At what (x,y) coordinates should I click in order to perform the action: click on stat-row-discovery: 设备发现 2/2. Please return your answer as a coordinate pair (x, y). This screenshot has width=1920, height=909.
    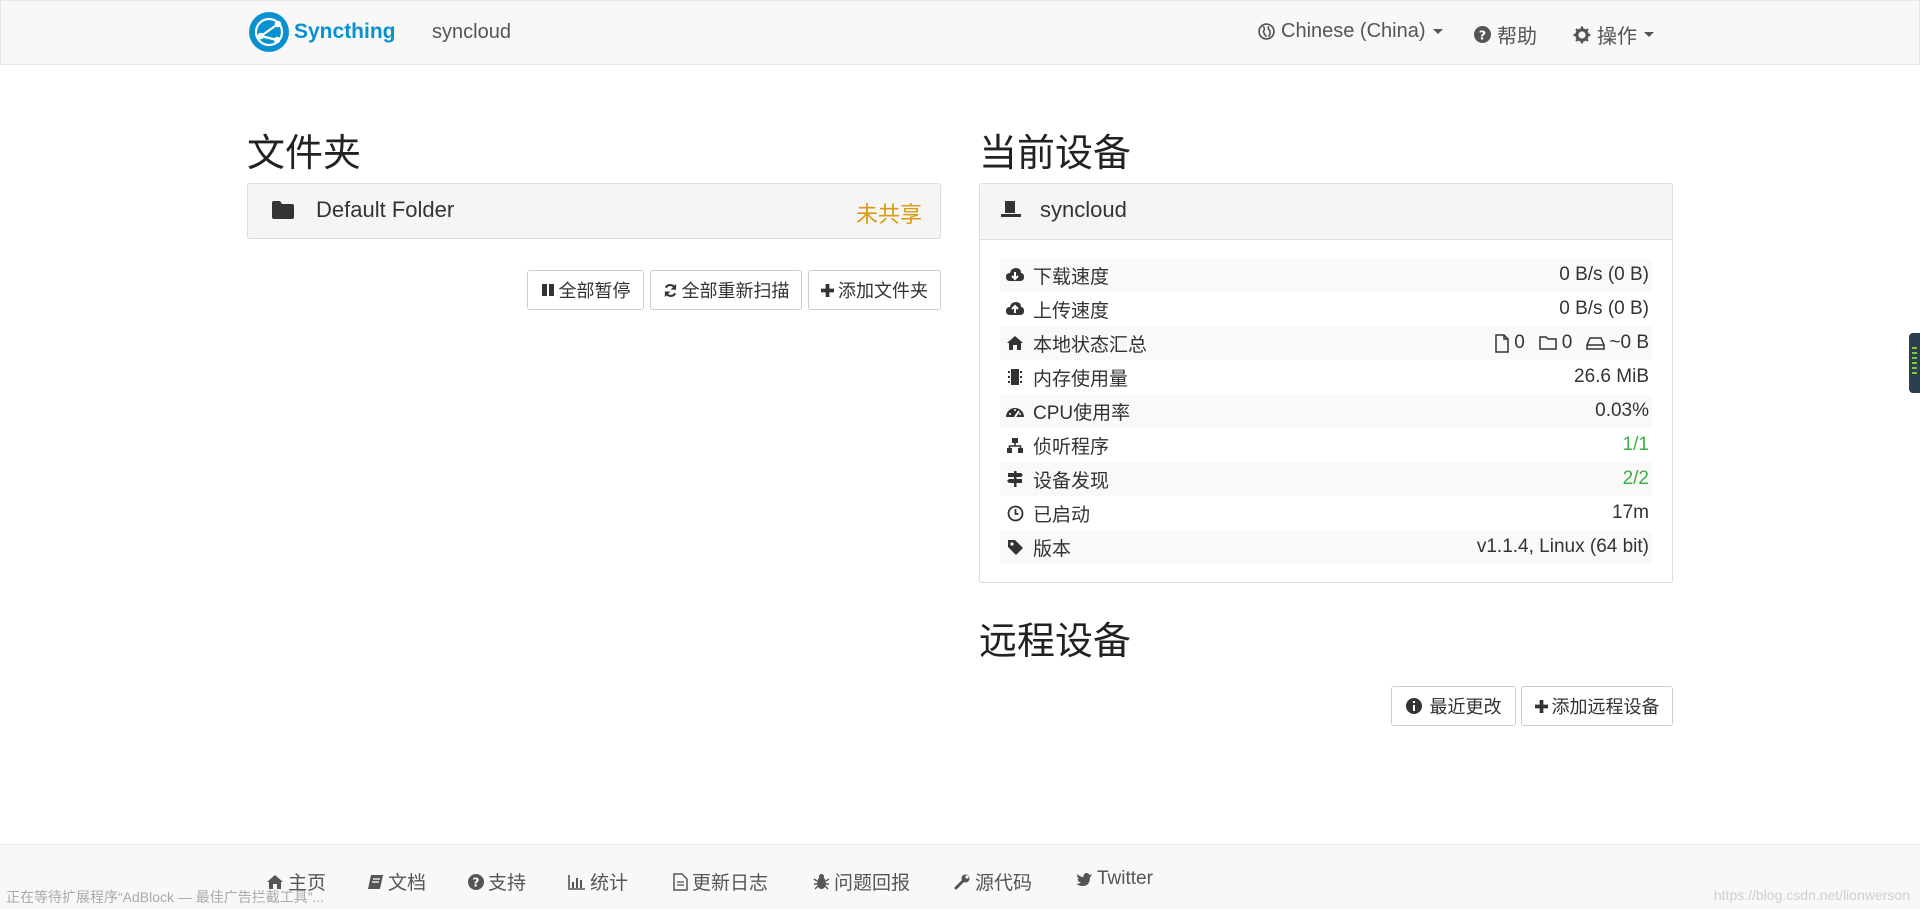
    Looking at the image, I should click on (1326, 479).